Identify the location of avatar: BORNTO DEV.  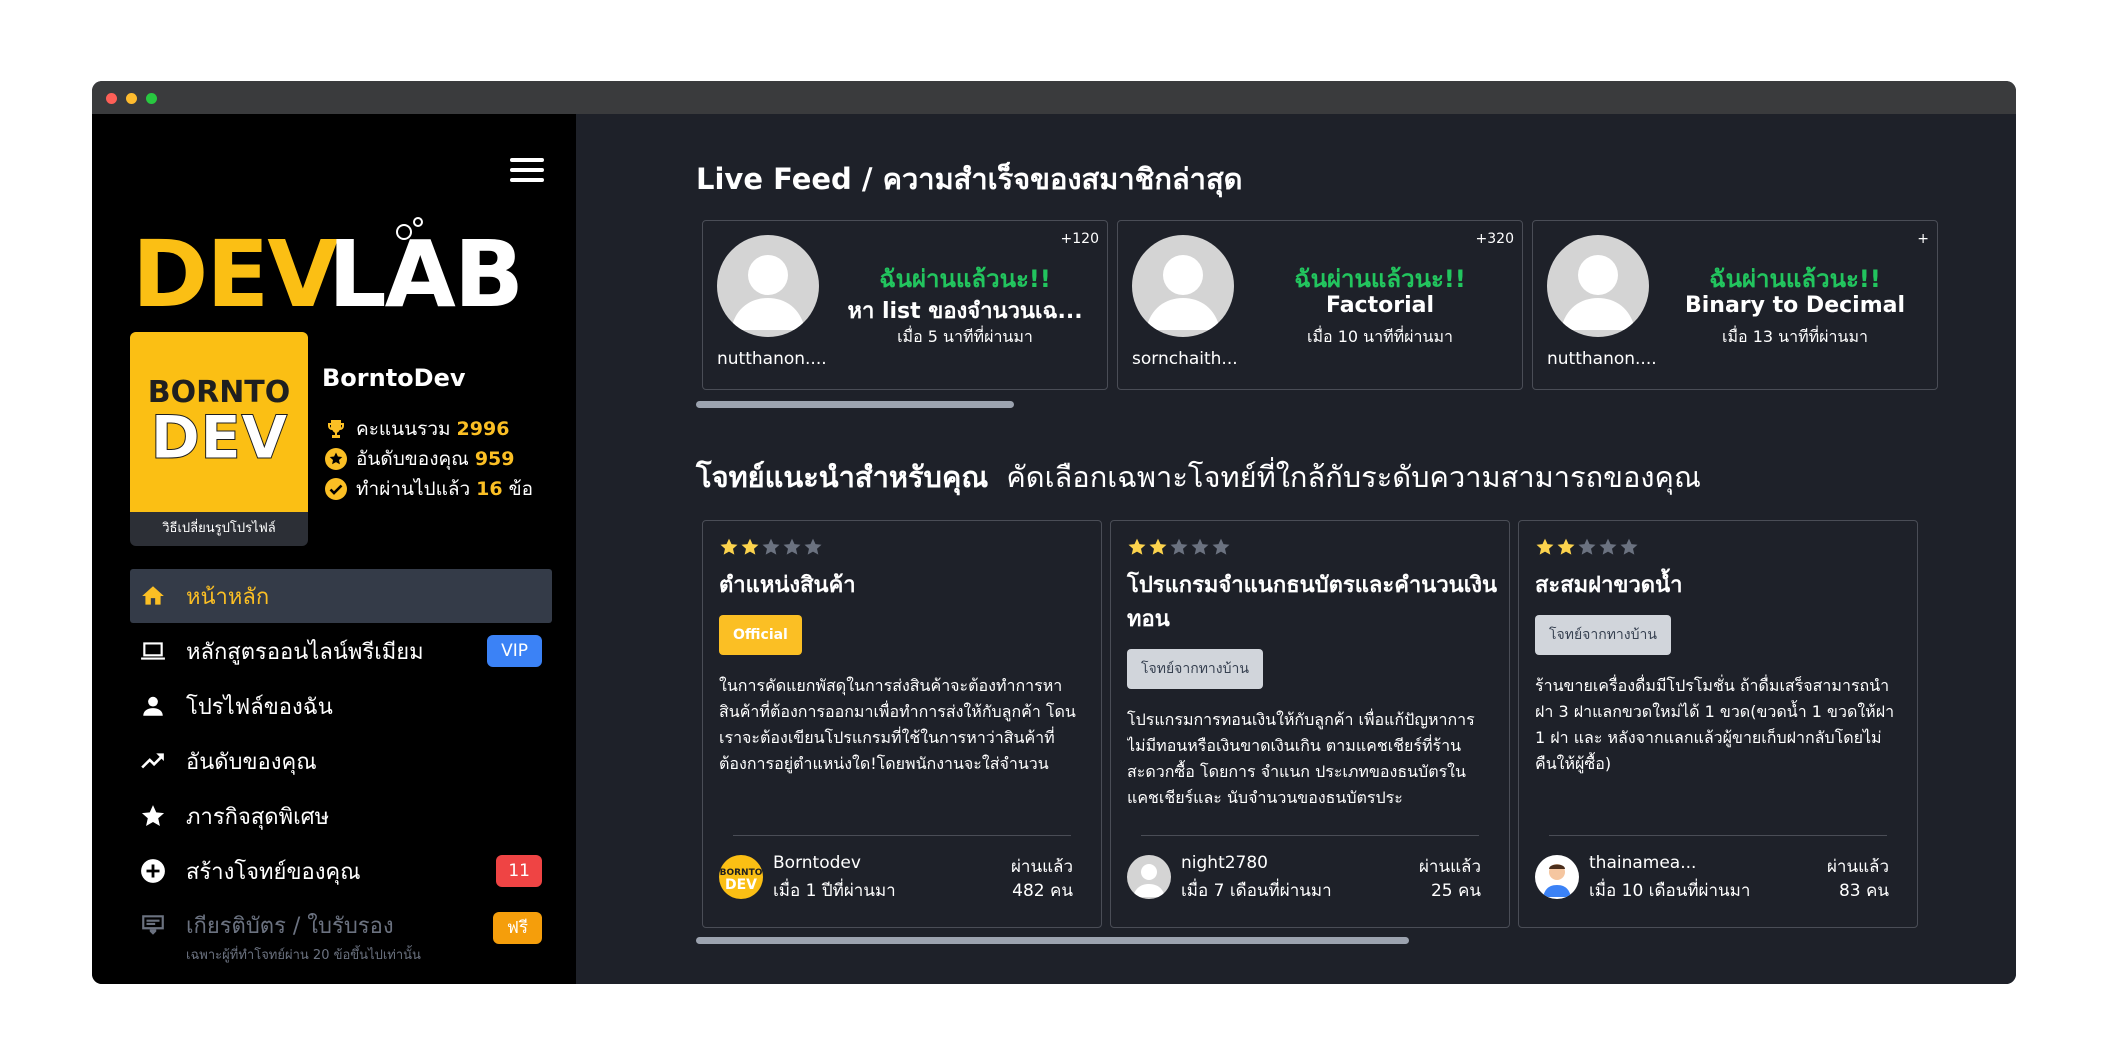
(219, 422).